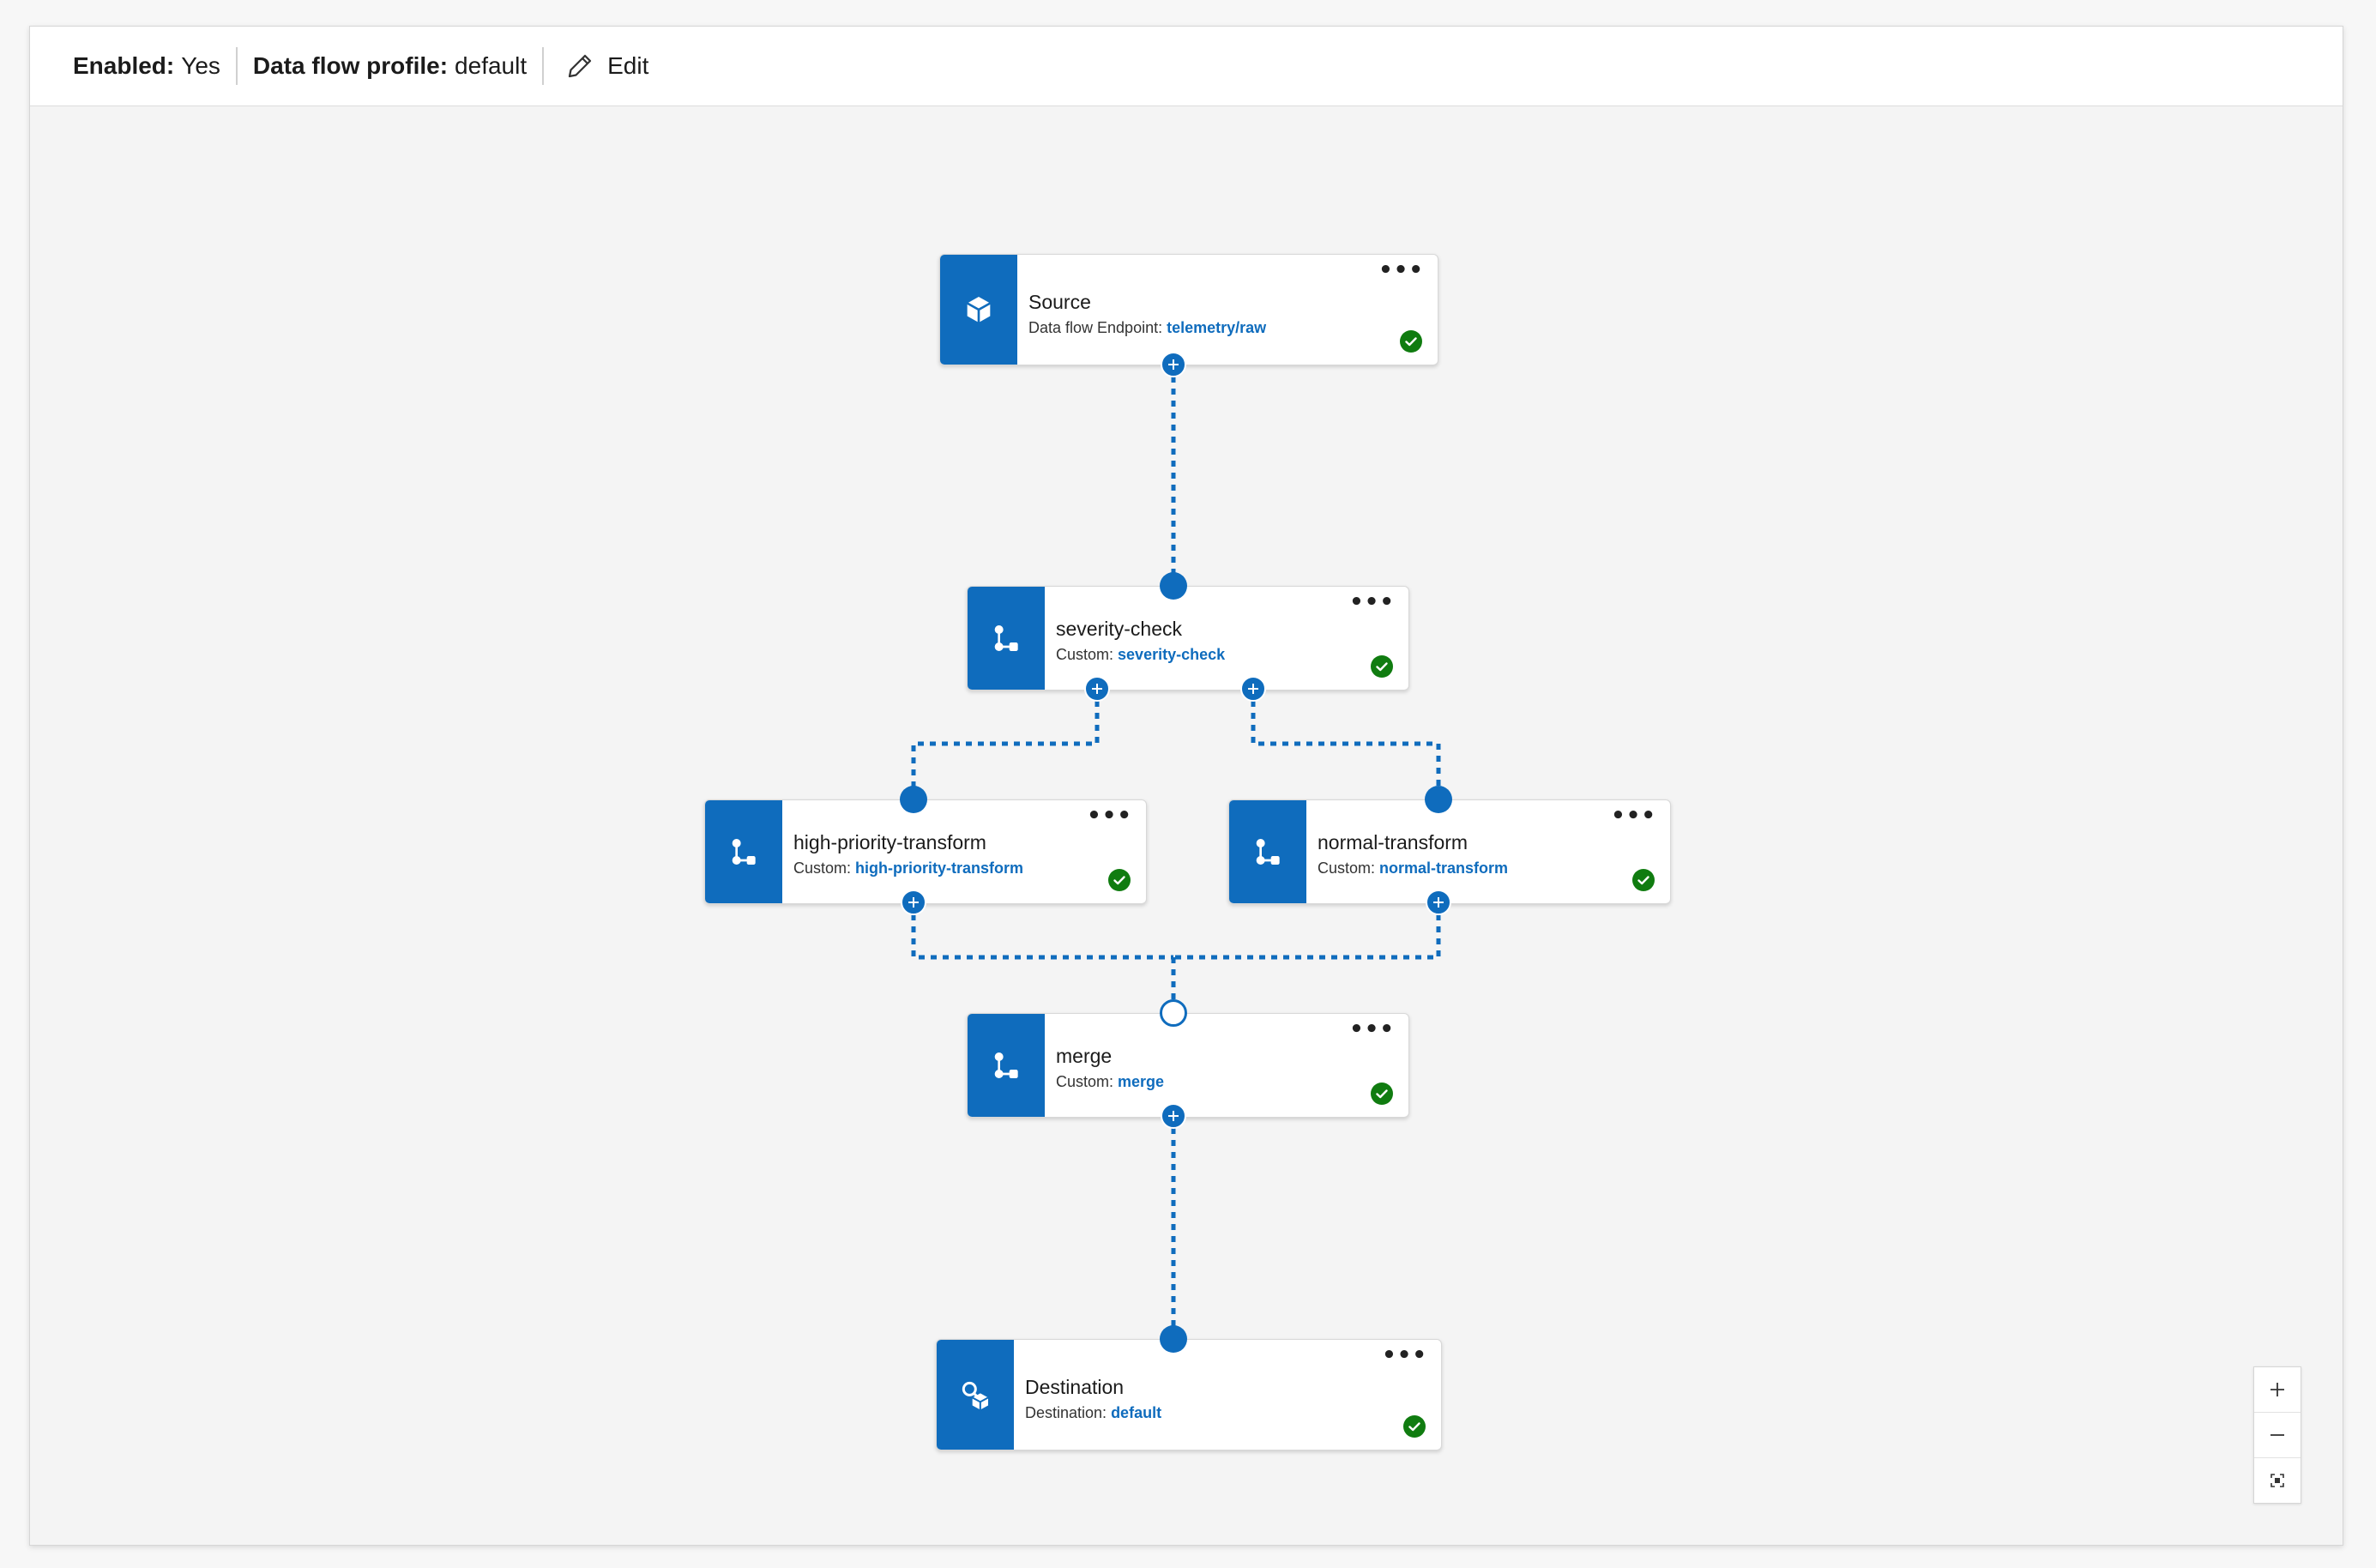 The width and height of the screenshot is (2376, 1568). Describe the element at coordinates (979, 310) in the screenshot. I see `cube-icon` at that location.